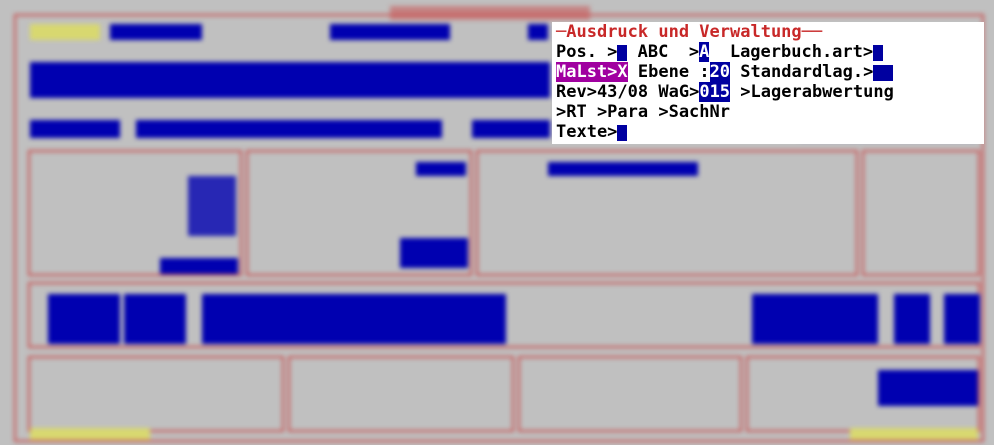 The image size is (994, 445). What do you see at coordinates (490, 13) in the screenshot?
I see `window-title-bar` at bounding box center [490, 13].